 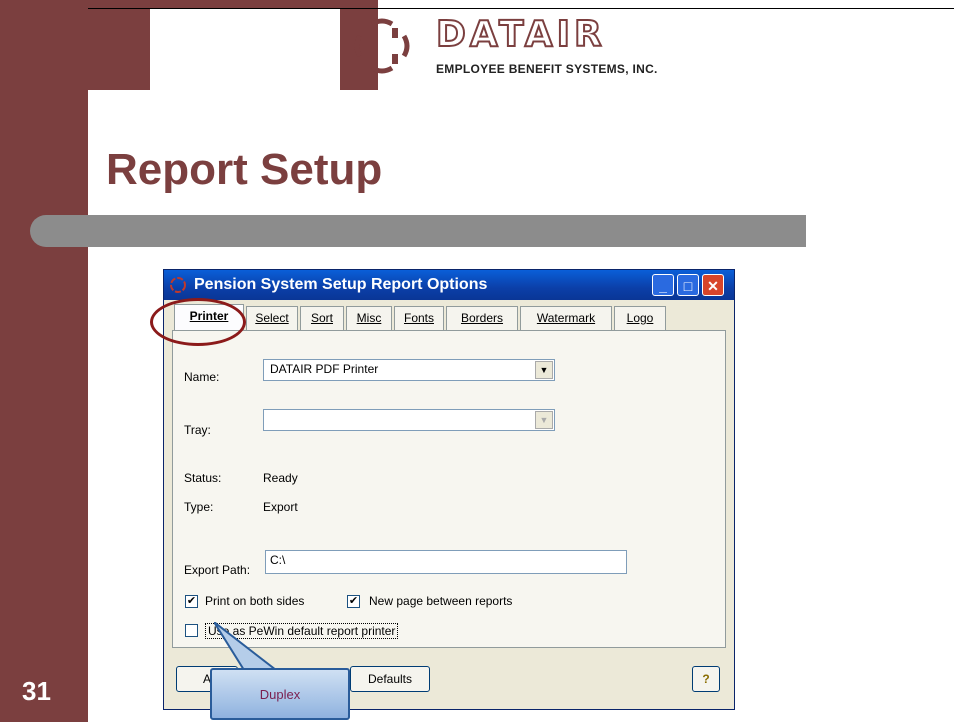 I want to click on tab-borders: Borders, so click(x=482, y=318).